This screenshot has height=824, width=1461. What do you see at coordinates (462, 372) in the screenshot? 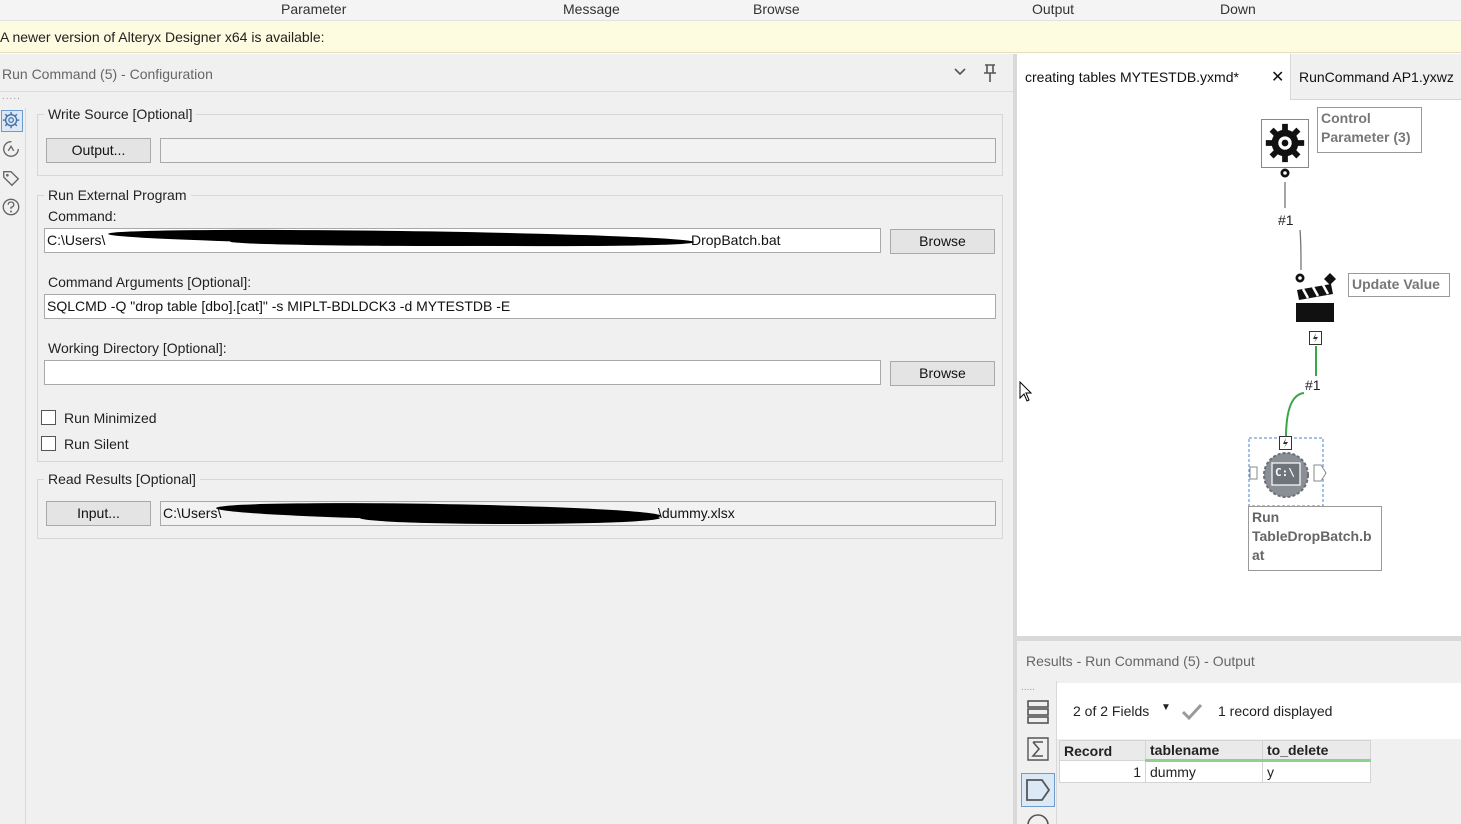
I see `working-directory-input` at bounding box center [462, 372].